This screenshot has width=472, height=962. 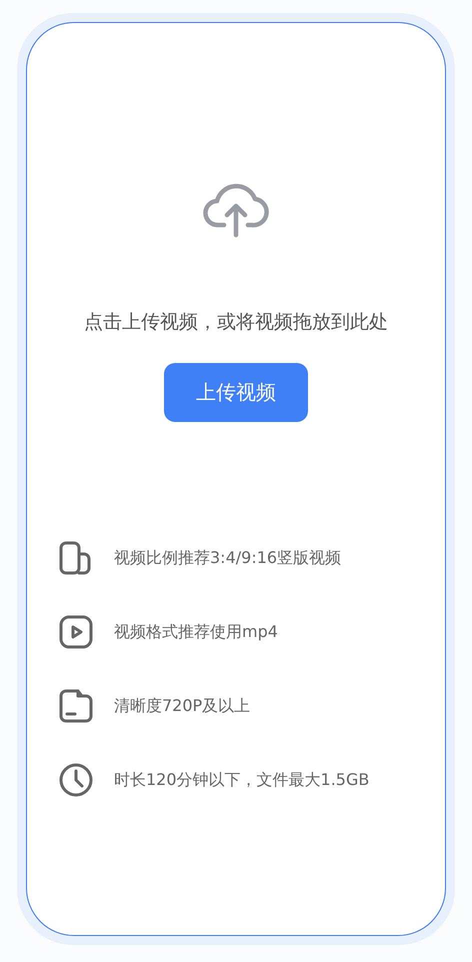 I want to click on upload-prompt: 点击上传视频，或将视频拖放到此处, so click(x=236, y=322).